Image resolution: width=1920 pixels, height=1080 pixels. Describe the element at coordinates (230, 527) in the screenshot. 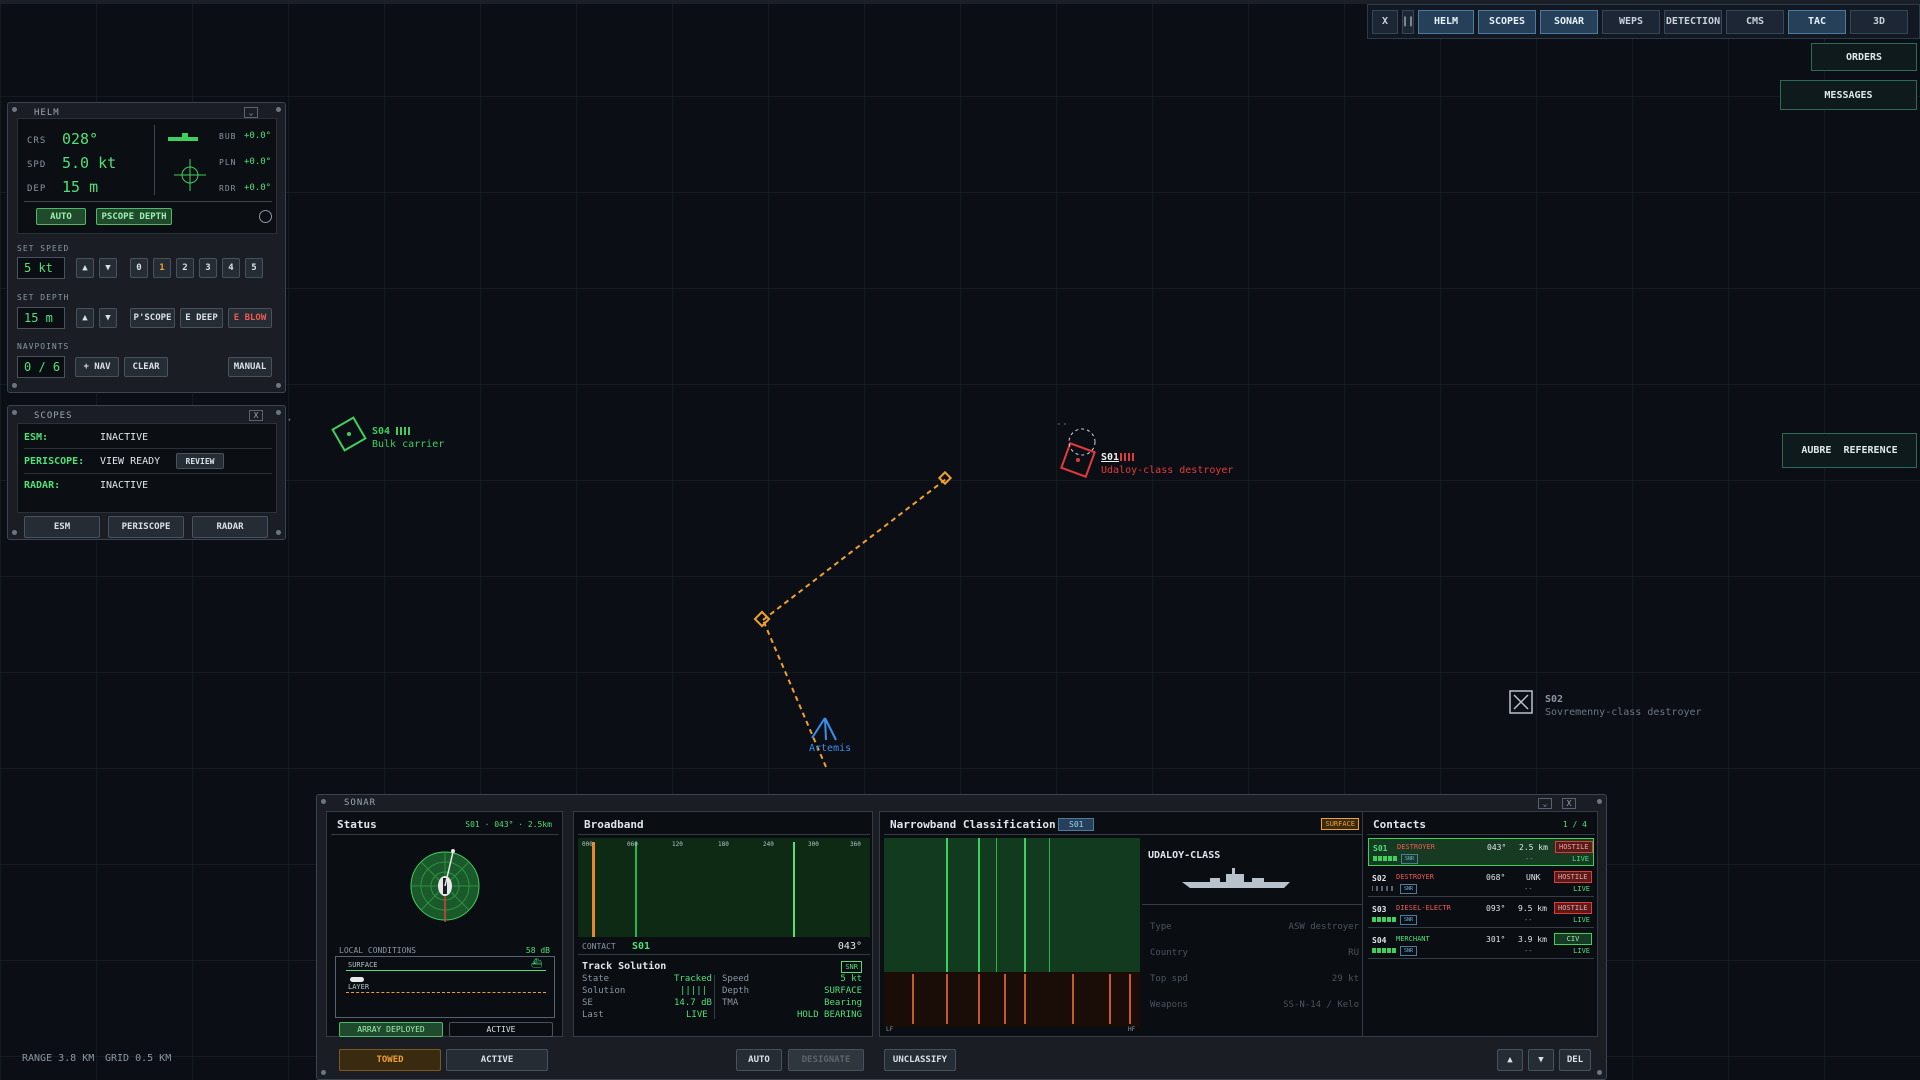

I see `radar-button: RADAR` at that location.